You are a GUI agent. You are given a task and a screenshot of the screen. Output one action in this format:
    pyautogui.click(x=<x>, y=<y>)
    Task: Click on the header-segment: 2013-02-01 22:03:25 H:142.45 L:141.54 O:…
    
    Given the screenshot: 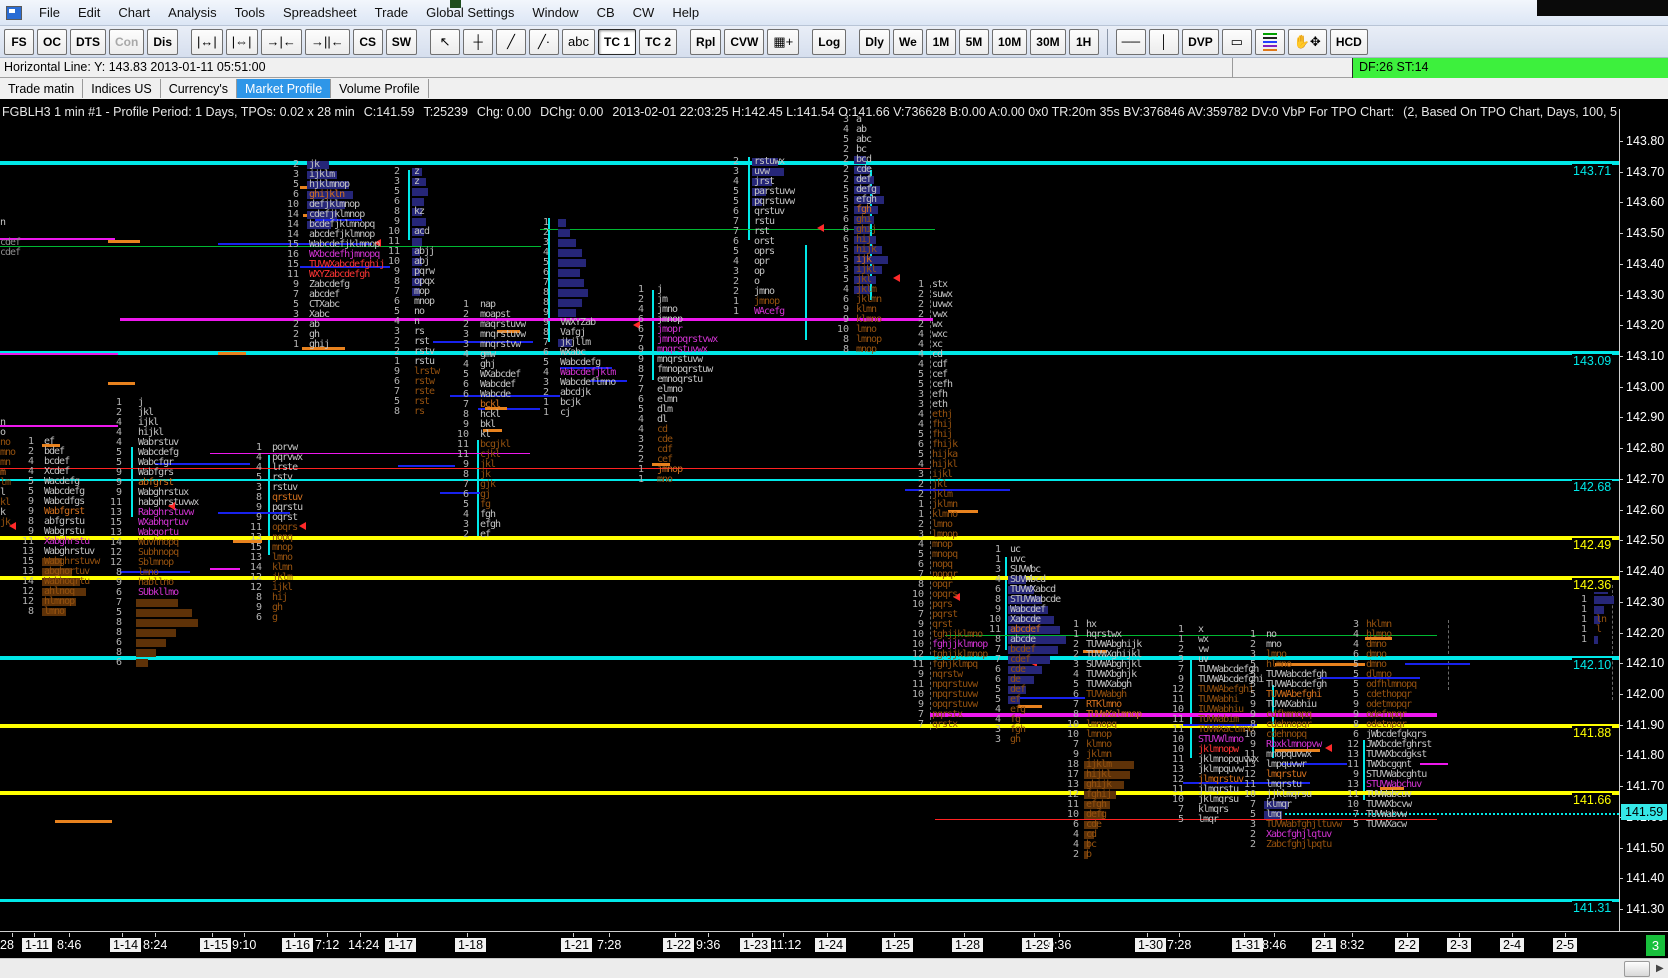 What is the action you would take?
    pyautogui.click(x=1003, y=112)
    